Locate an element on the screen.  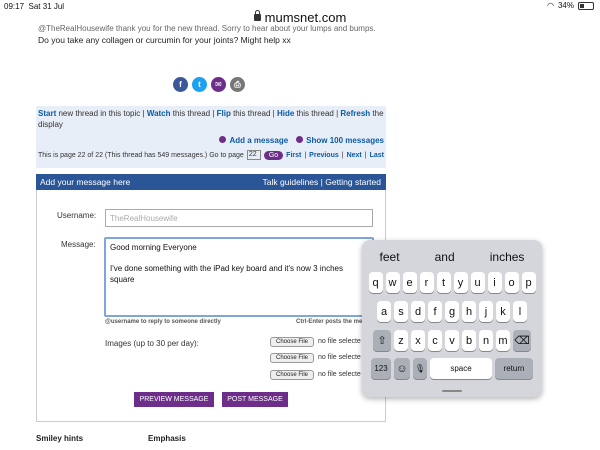
start-thread-link: Start is located at coordinates (47, 113).